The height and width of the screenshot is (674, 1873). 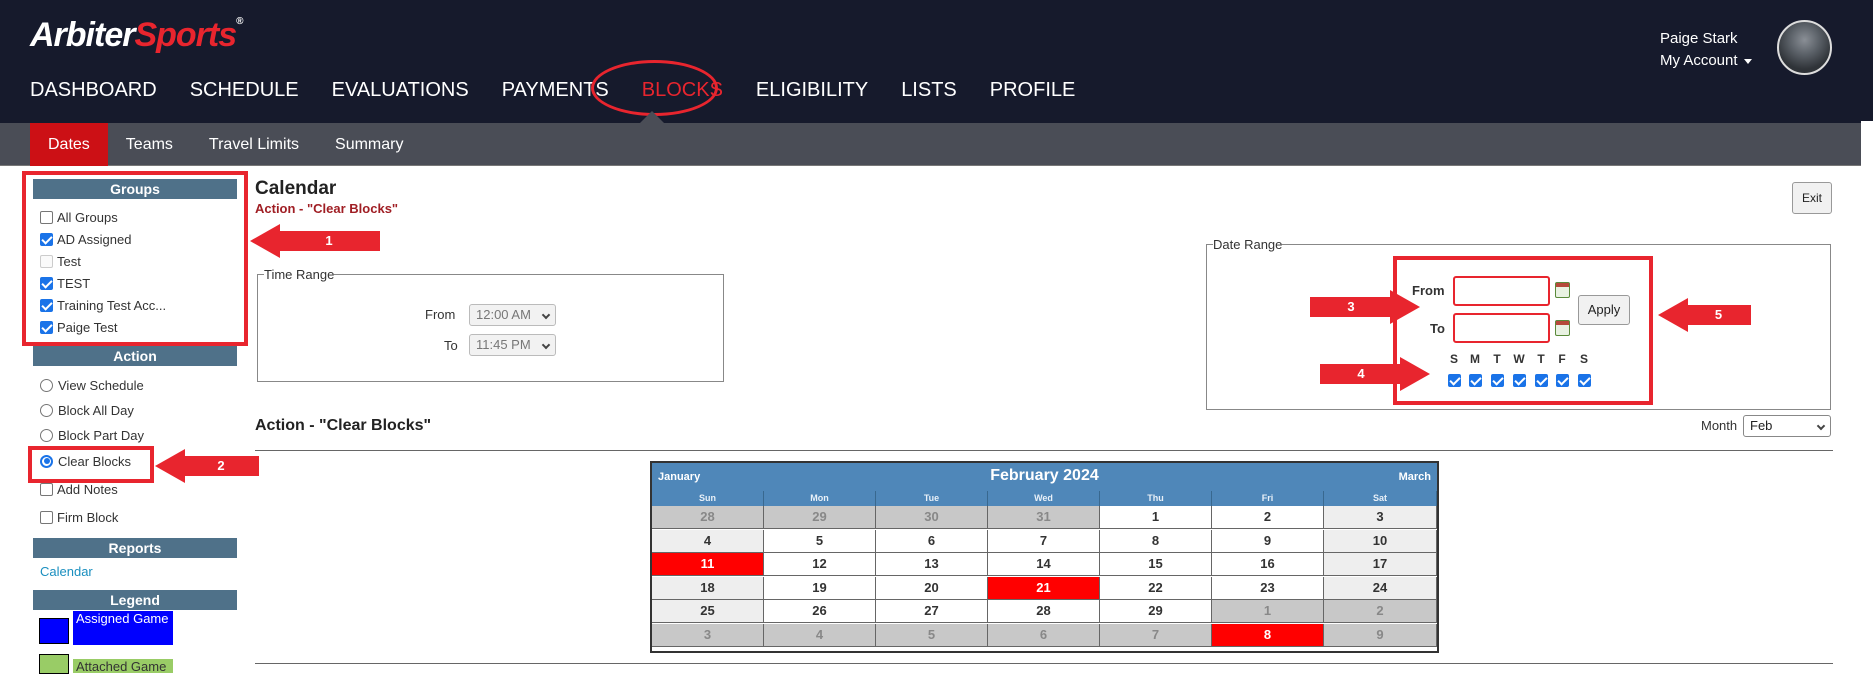 What do you see at coordinates (1437, 328) in the screenshot?
I see `date-to-label: To` at bounding box center [1437, 328].